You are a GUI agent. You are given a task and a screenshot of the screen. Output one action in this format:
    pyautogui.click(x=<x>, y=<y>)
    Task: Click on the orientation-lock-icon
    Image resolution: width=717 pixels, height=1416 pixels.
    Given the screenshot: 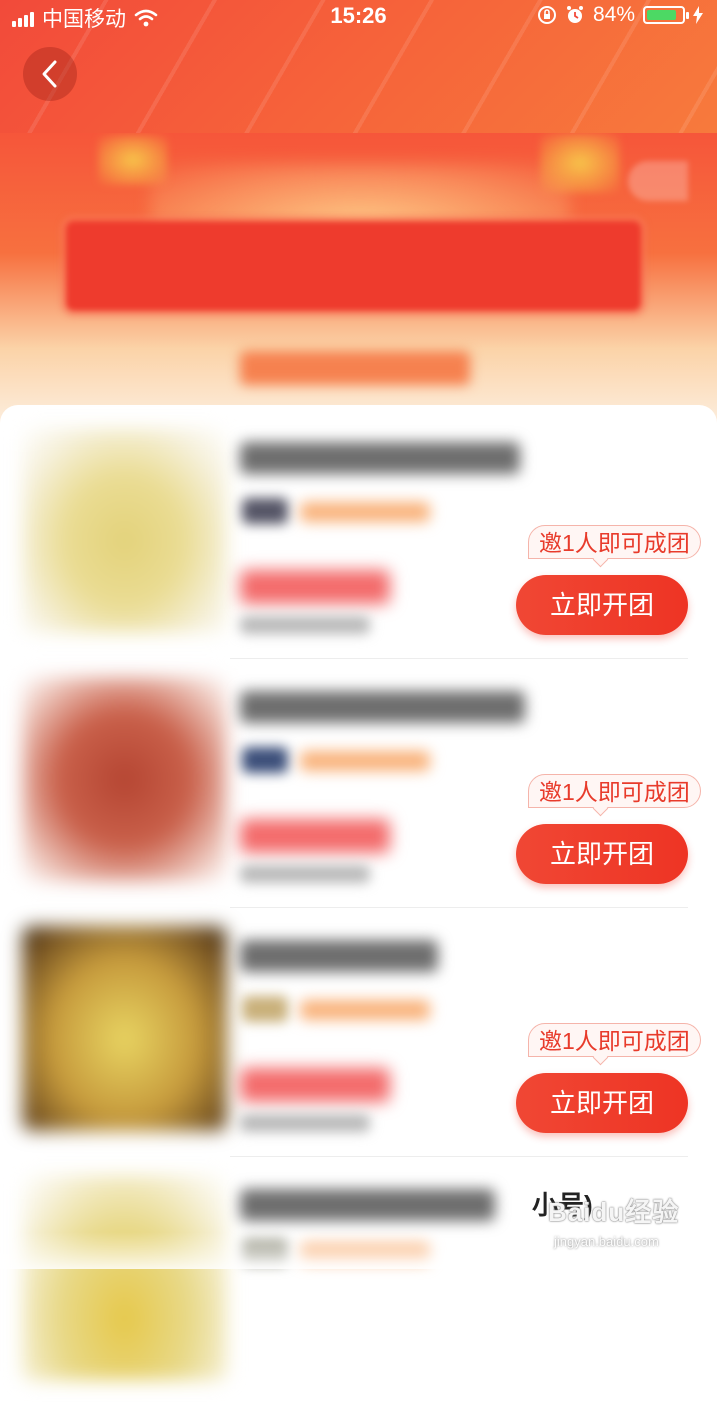 What is the action you would take?
    pyautogui.click(x=546, y=15)
    